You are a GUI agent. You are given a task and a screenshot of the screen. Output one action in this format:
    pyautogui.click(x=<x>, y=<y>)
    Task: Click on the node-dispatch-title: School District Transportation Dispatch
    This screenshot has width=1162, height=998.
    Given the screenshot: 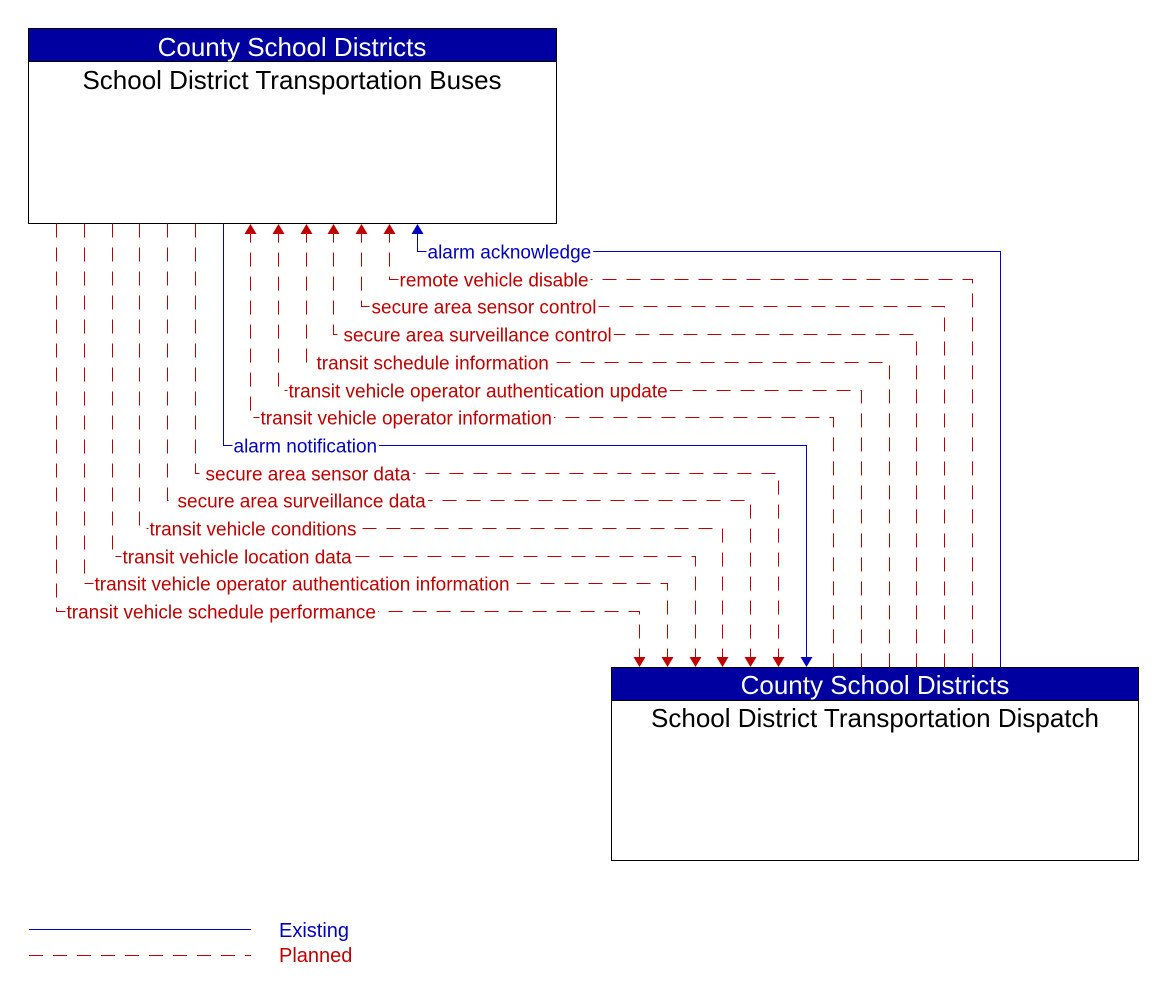 What is the action you would take?
    pyautogui.click(x=875, y=718)
    